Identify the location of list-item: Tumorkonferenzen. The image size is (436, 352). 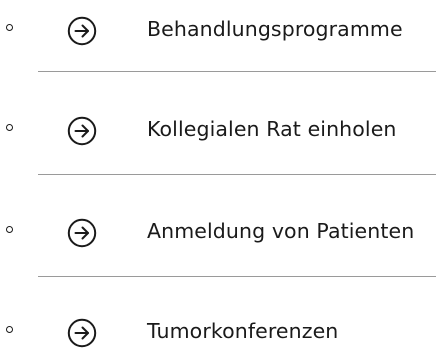
(218, 332).